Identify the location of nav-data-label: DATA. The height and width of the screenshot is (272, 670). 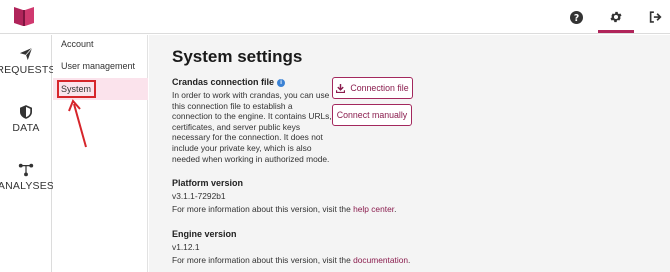
(26, 128).